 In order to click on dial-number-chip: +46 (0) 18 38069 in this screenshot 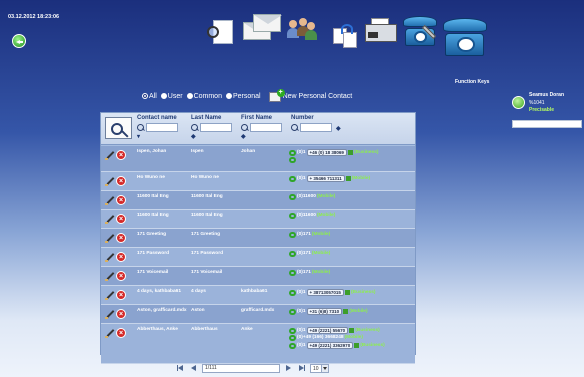, I will do `click(326, 152)`.